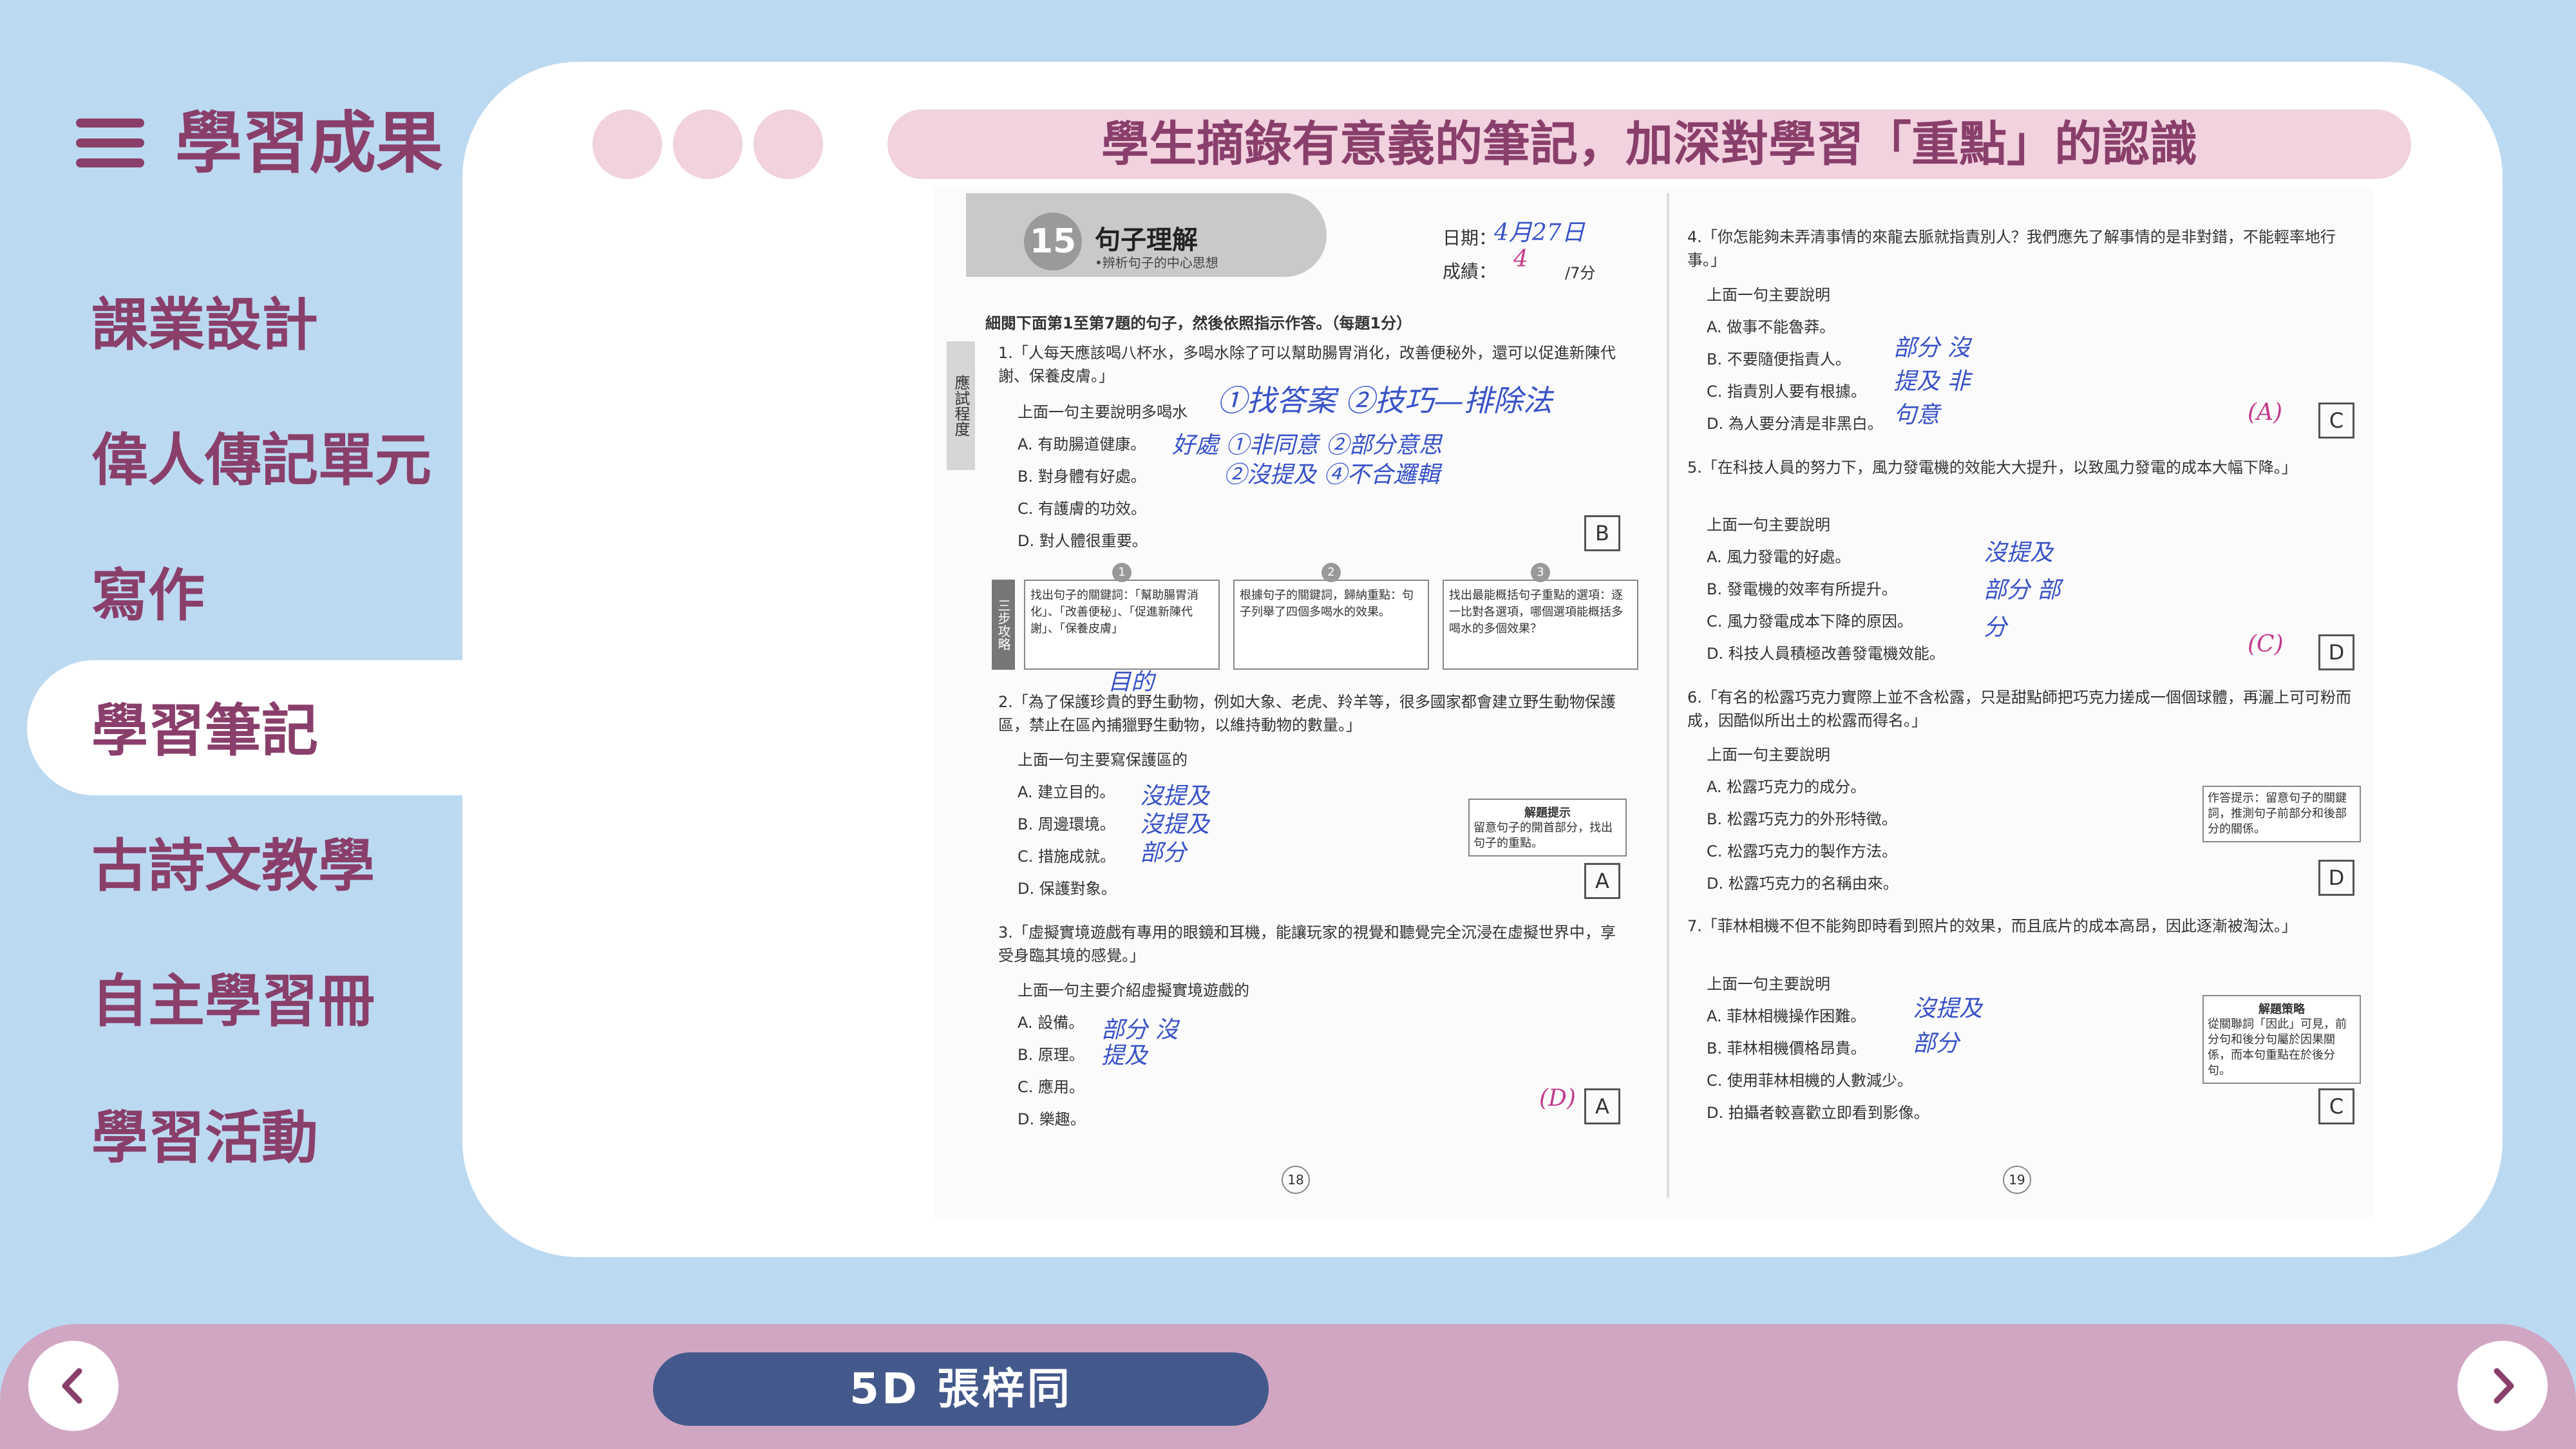  What do you see at coordinates (1114, 612) in the screenshot?
I see `step-text: 找出句子的關鍵詞：「幫助腸胃消化」、「改善便秘」、「促進新陳代謝」、「保養皮膚」` at bounding box center [1114, 612].